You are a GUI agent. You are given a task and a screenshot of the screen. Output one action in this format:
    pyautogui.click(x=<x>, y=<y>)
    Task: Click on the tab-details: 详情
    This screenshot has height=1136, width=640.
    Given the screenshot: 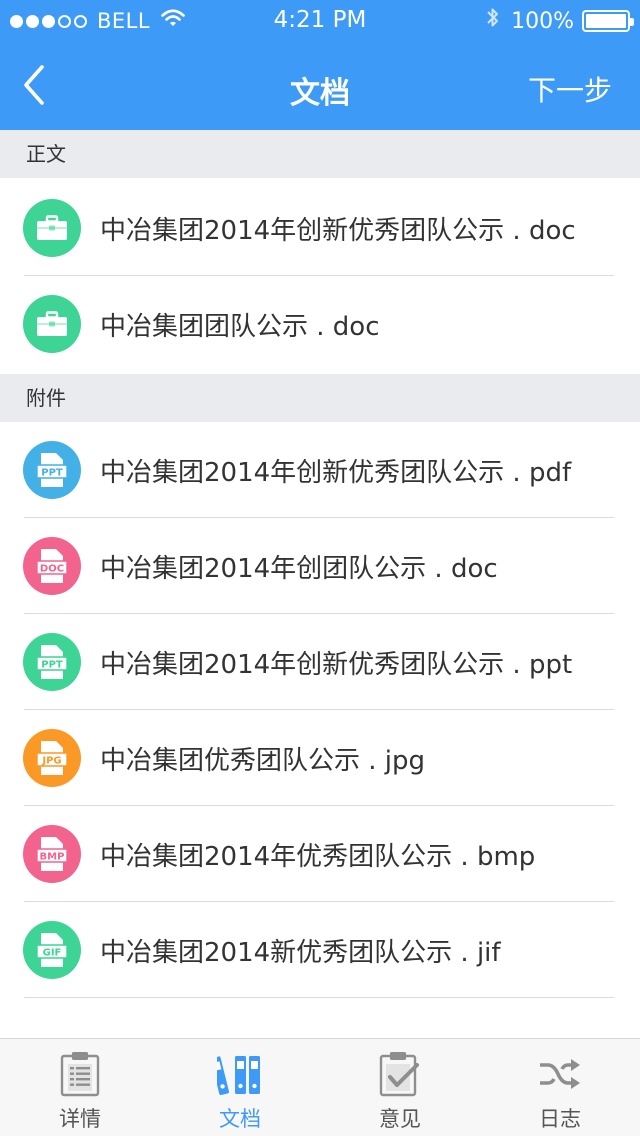 What is the action you would take?
    pyautogui.click(x=80, y=1087)
    